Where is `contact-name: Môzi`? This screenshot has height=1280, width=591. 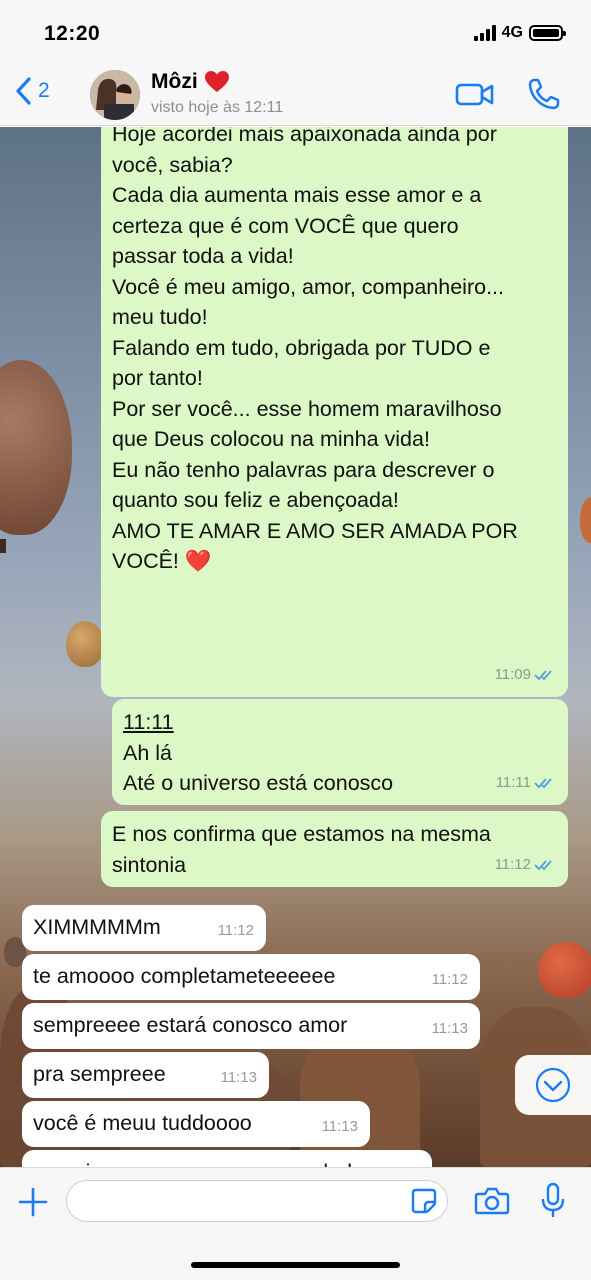 contact-name: Môzi is located at coordinates (174, 81).